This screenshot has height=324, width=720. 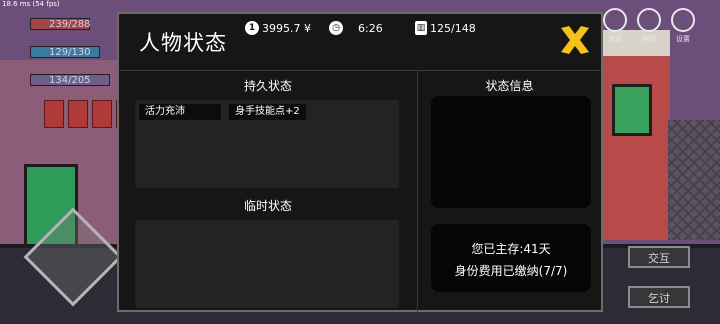 I want to click on right-building, so click(x=635, y=135).